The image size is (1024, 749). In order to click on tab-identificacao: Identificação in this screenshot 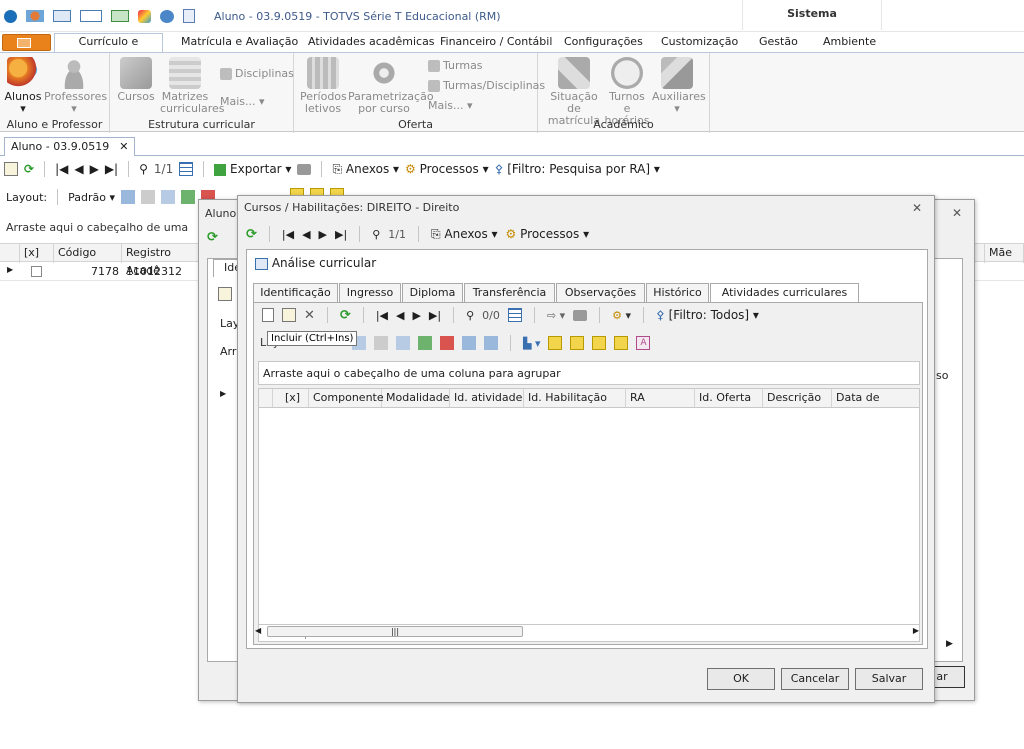, I will do `click(295, 293)`.